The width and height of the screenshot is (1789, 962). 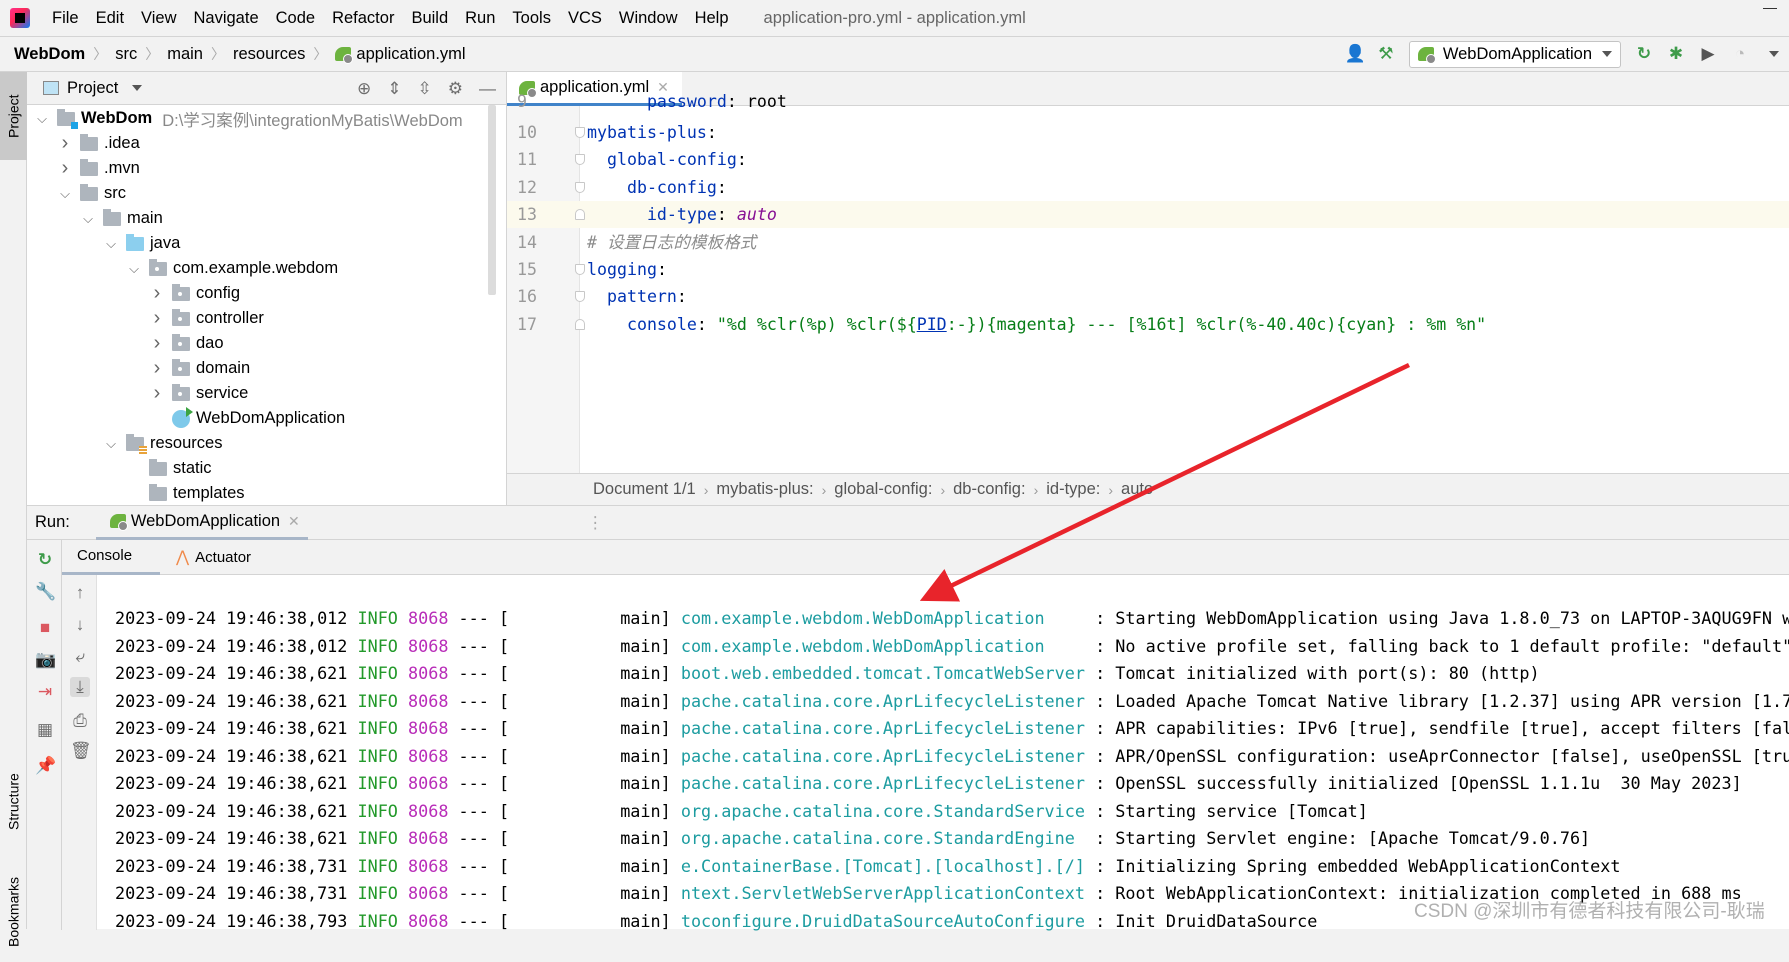 What do you see at coordinates (200, 368) in the screenshot?
I see `tree-item: › domain` at bounding box center [200, 368].